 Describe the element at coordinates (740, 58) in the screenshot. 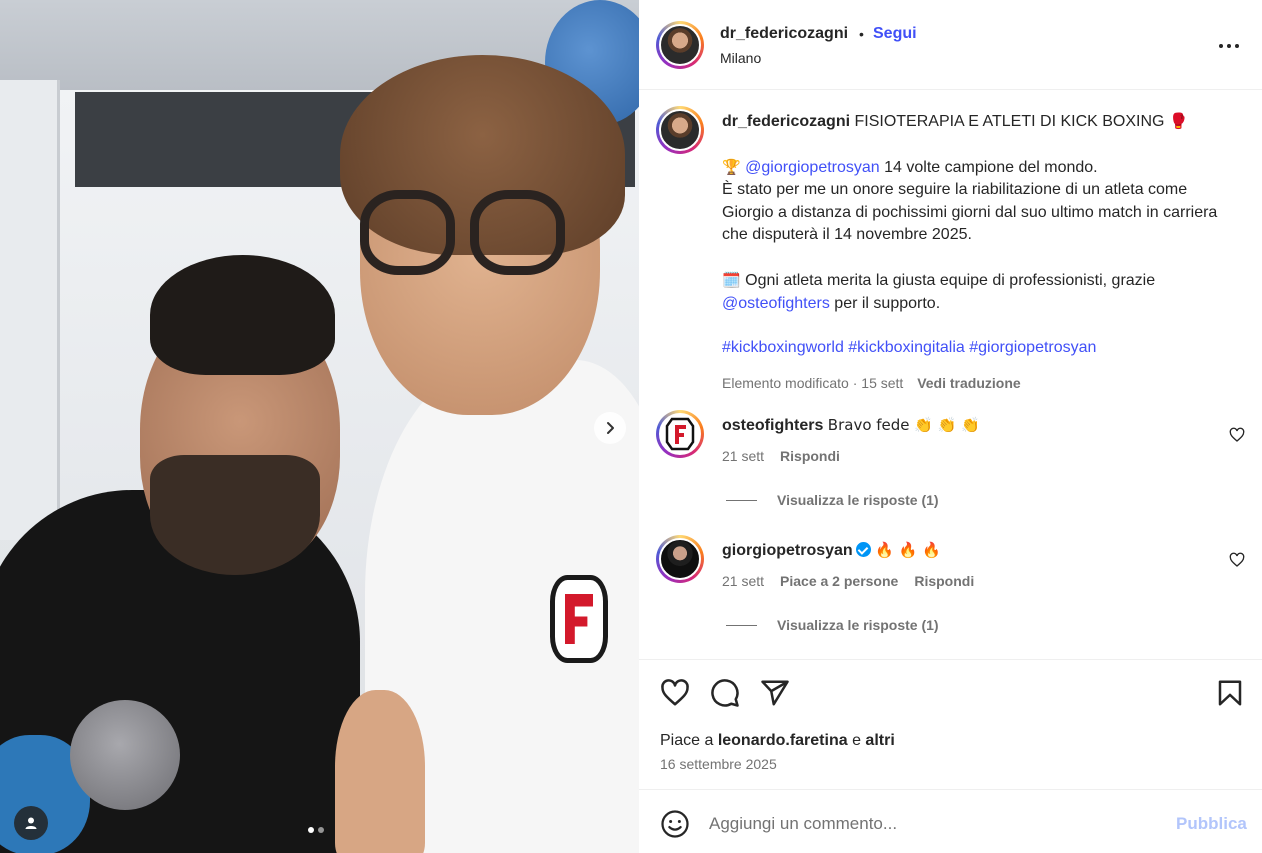

I see `post-location: Milano` at that location.